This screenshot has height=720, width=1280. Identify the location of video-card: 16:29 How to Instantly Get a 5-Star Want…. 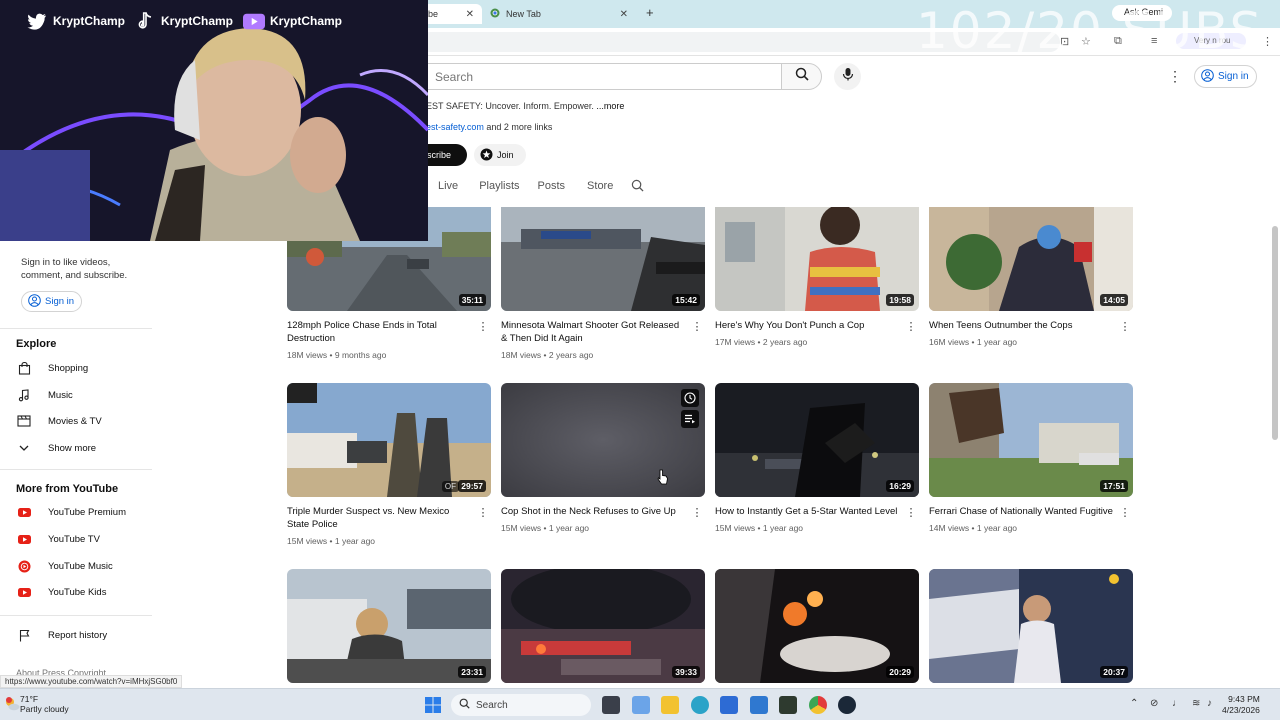
(817, 458).